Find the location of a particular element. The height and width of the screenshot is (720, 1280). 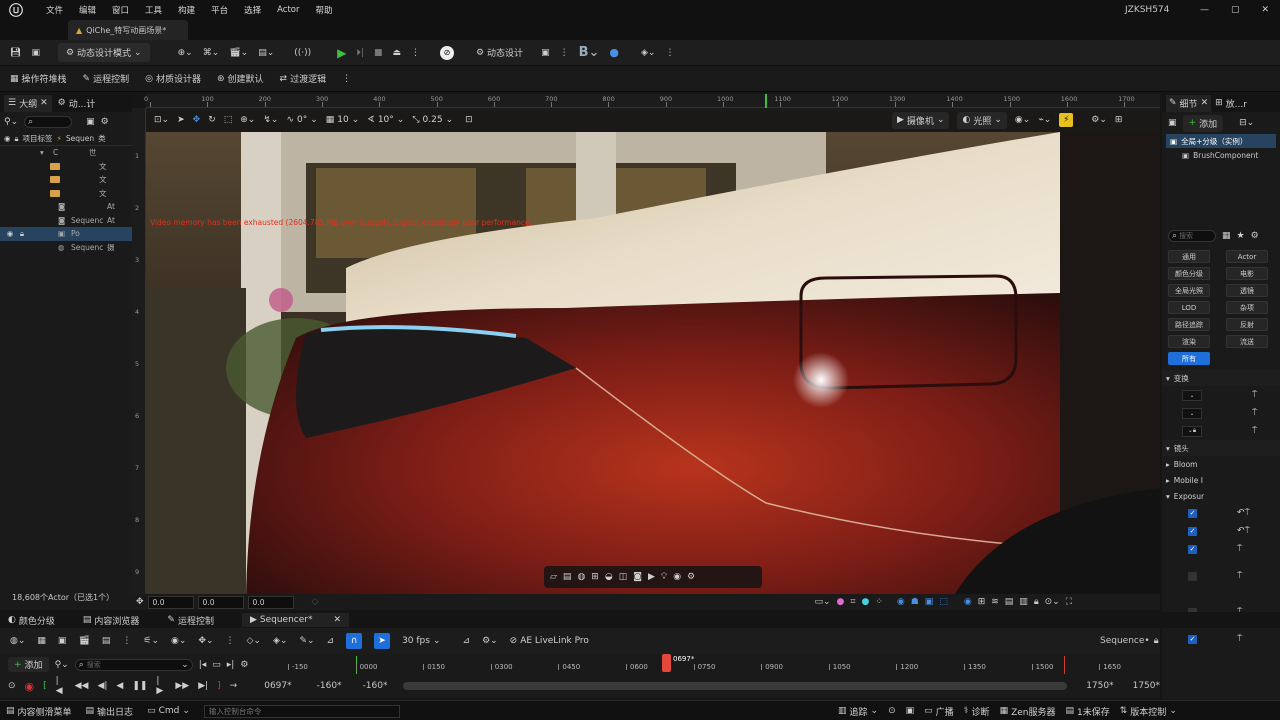

filter-chip: 所有 is located at coordinates (1189, 358).